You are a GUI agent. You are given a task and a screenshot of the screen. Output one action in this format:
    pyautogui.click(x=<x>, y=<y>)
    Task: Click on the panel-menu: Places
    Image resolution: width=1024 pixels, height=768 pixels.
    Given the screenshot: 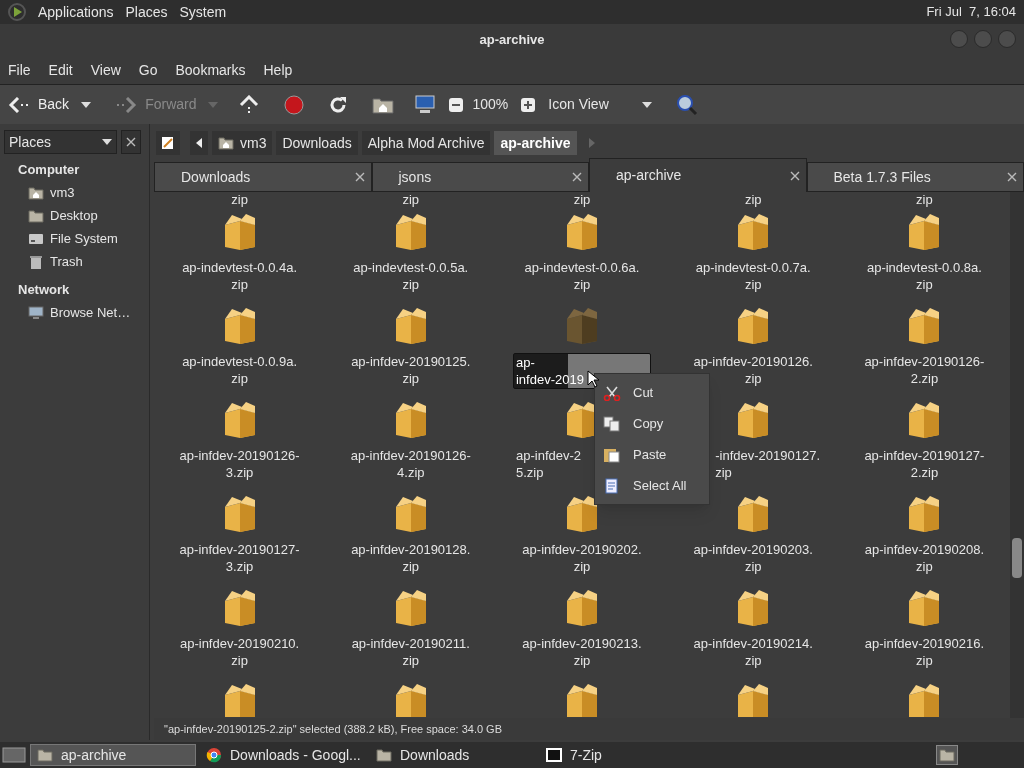 What is the action you would take?
    pyautogui.click(x=146, y=12)
    